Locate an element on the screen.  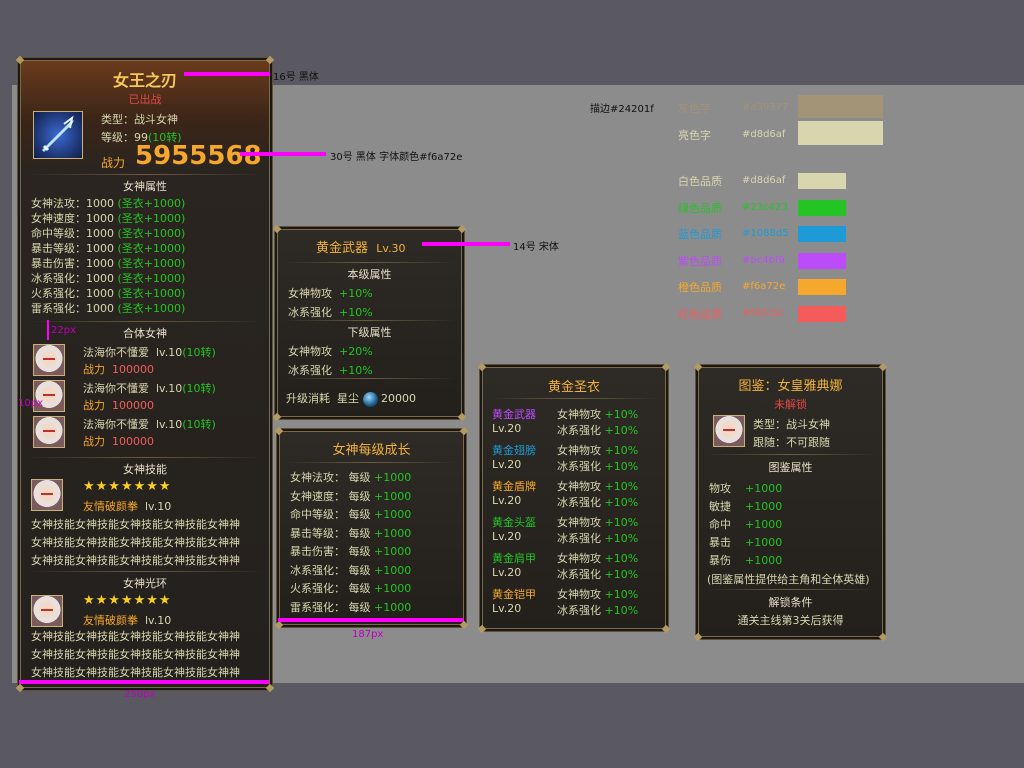
goddess-name: 女王之刃 is located at coordinates (144, 80).